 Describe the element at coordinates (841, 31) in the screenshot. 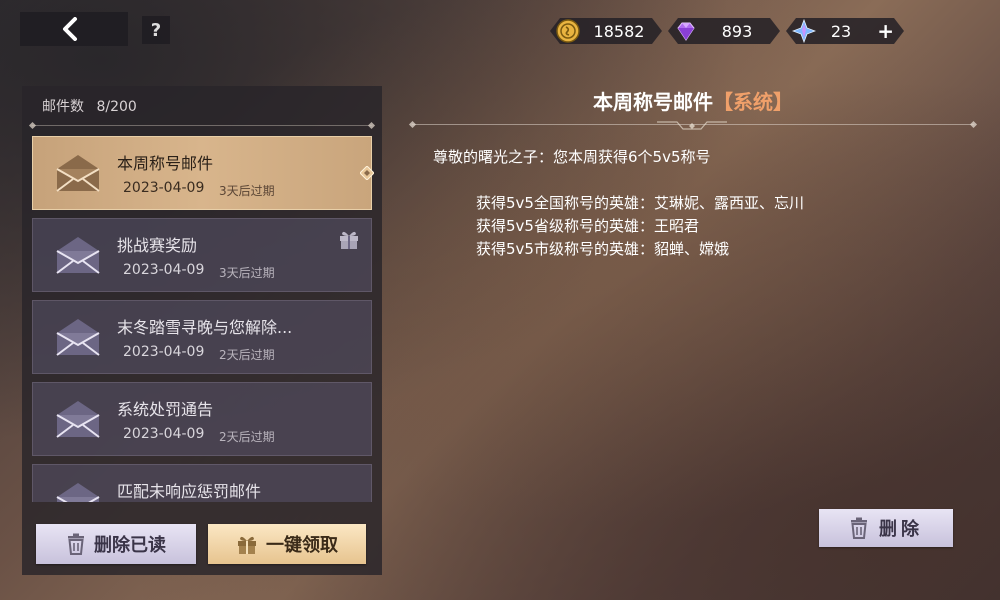

I see `crystal-amount: 23` at that location.